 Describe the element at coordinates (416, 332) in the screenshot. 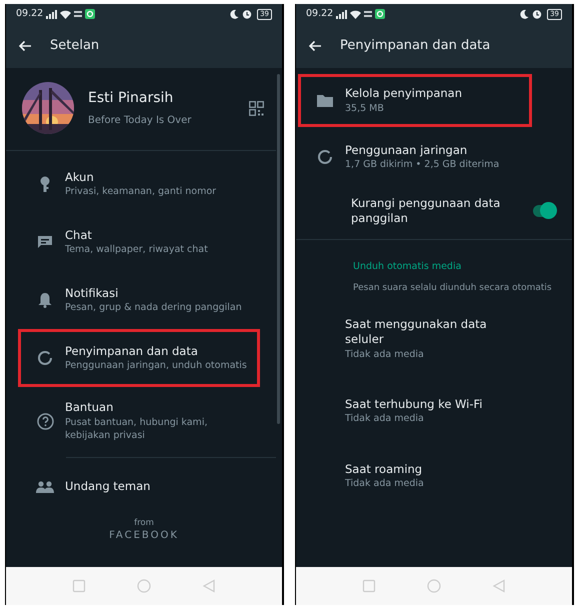

I see `item-title: Saat menggunakan data seluler` at that location.